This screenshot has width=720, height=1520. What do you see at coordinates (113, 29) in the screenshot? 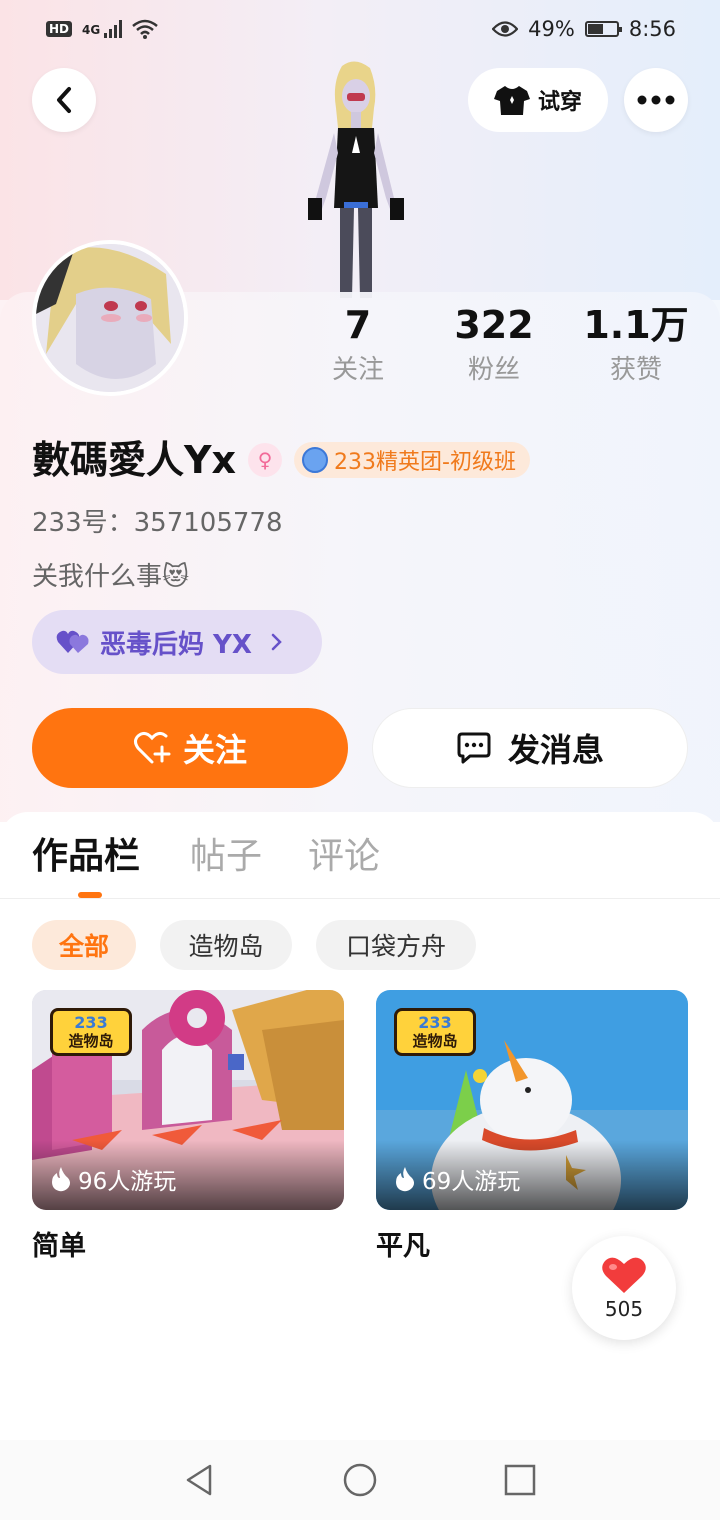
I see `signal-icon` at bounding box center [113, 29].